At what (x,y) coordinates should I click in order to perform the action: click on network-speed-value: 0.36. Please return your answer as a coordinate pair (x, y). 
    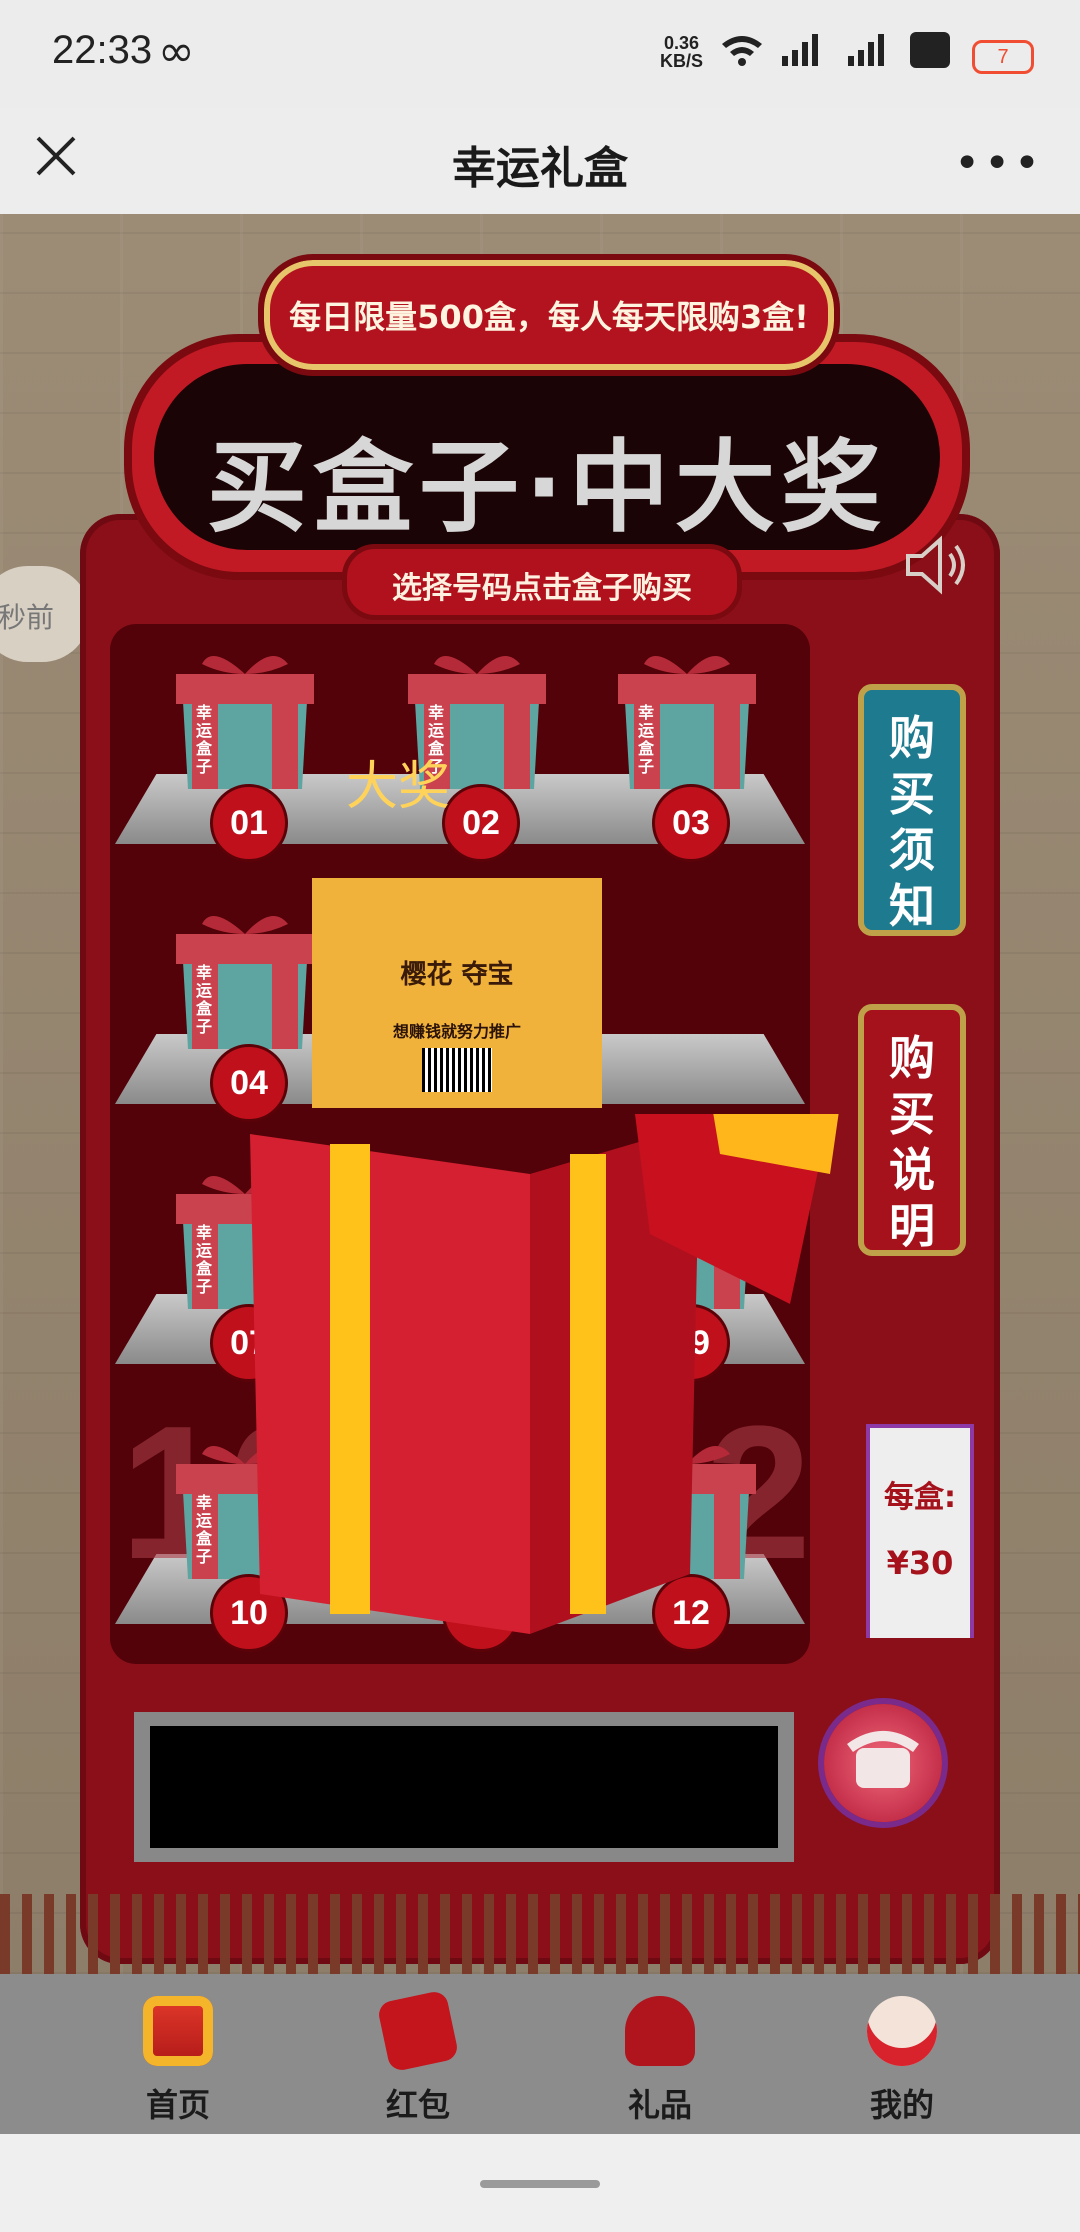
    Looking at the image, I should click on (681, 43).